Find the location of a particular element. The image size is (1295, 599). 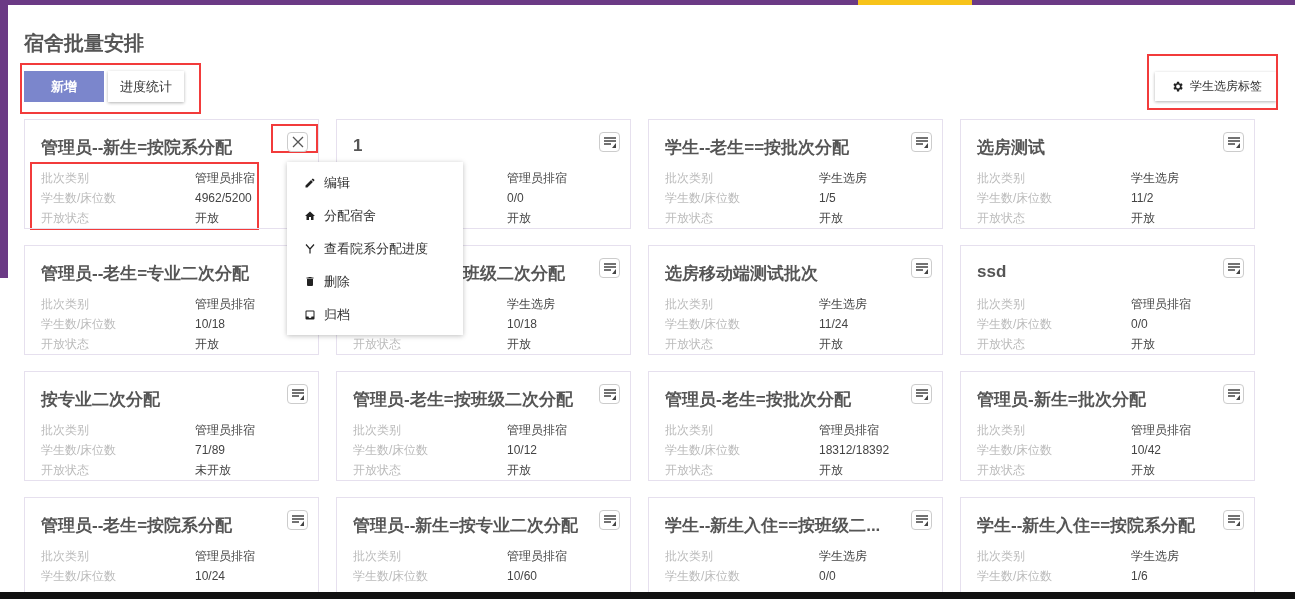

trash-icon is located at coordinates (310, 281).